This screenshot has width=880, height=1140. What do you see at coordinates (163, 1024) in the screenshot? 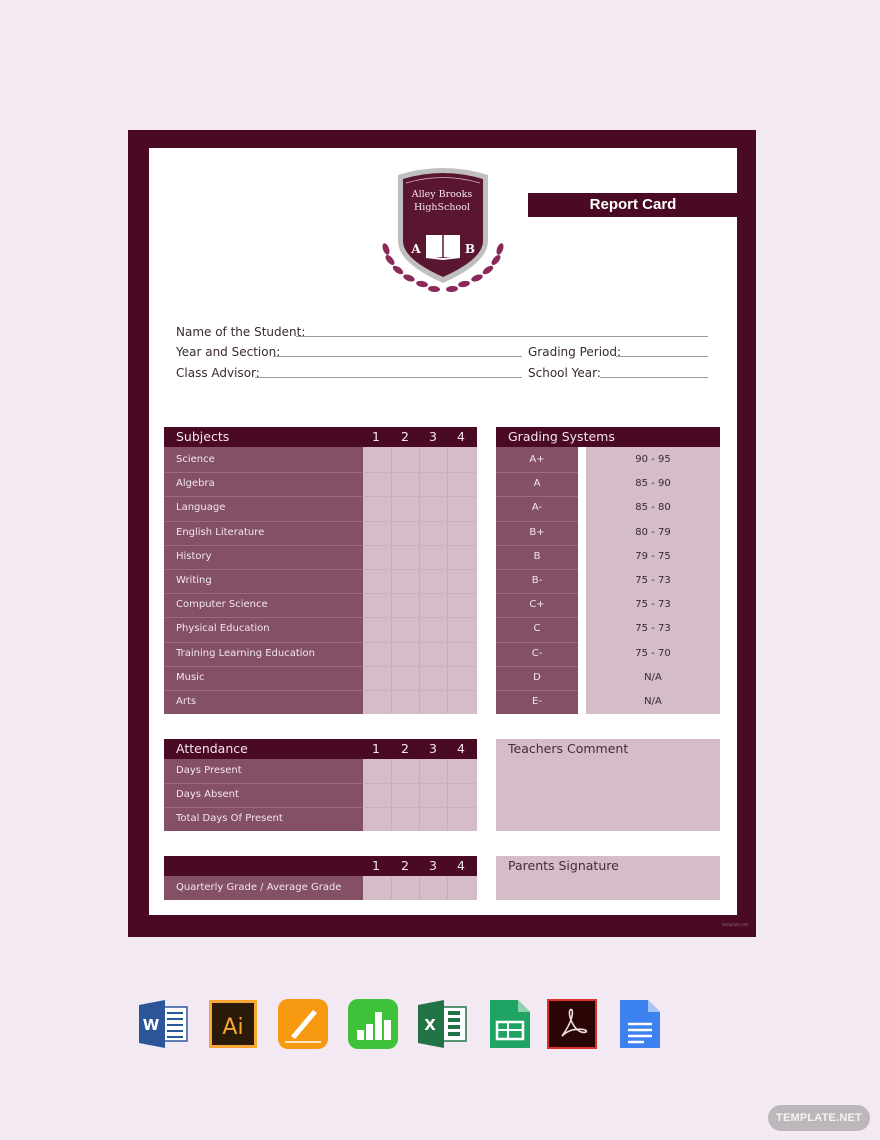
I see `word-icon: W` at bounding box center [163, 1024].